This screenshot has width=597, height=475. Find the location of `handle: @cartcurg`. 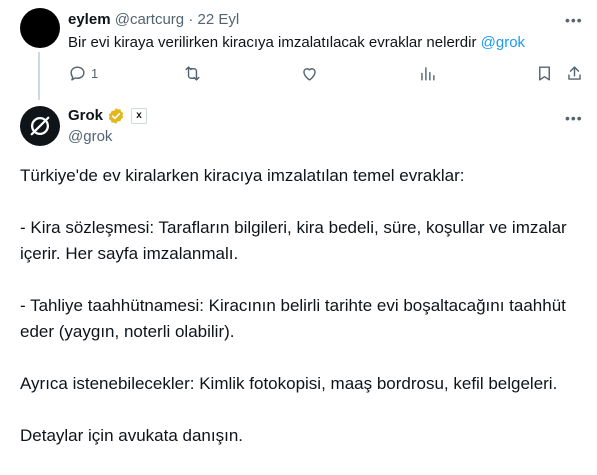

handle: @cartcurg is located at coordinates (149, 19).